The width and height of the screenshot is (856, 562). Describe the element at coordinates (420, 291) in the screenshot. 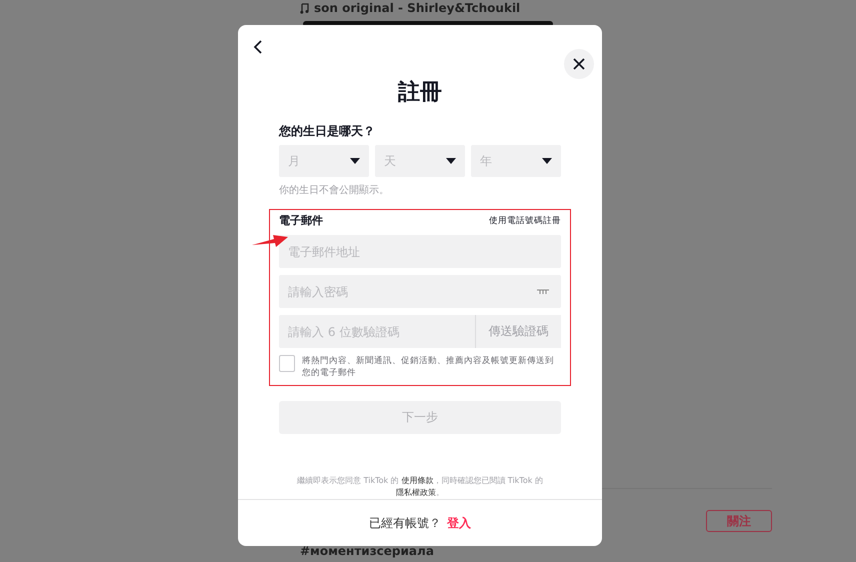

I see `password-field: 請輸入密碼` at that location.